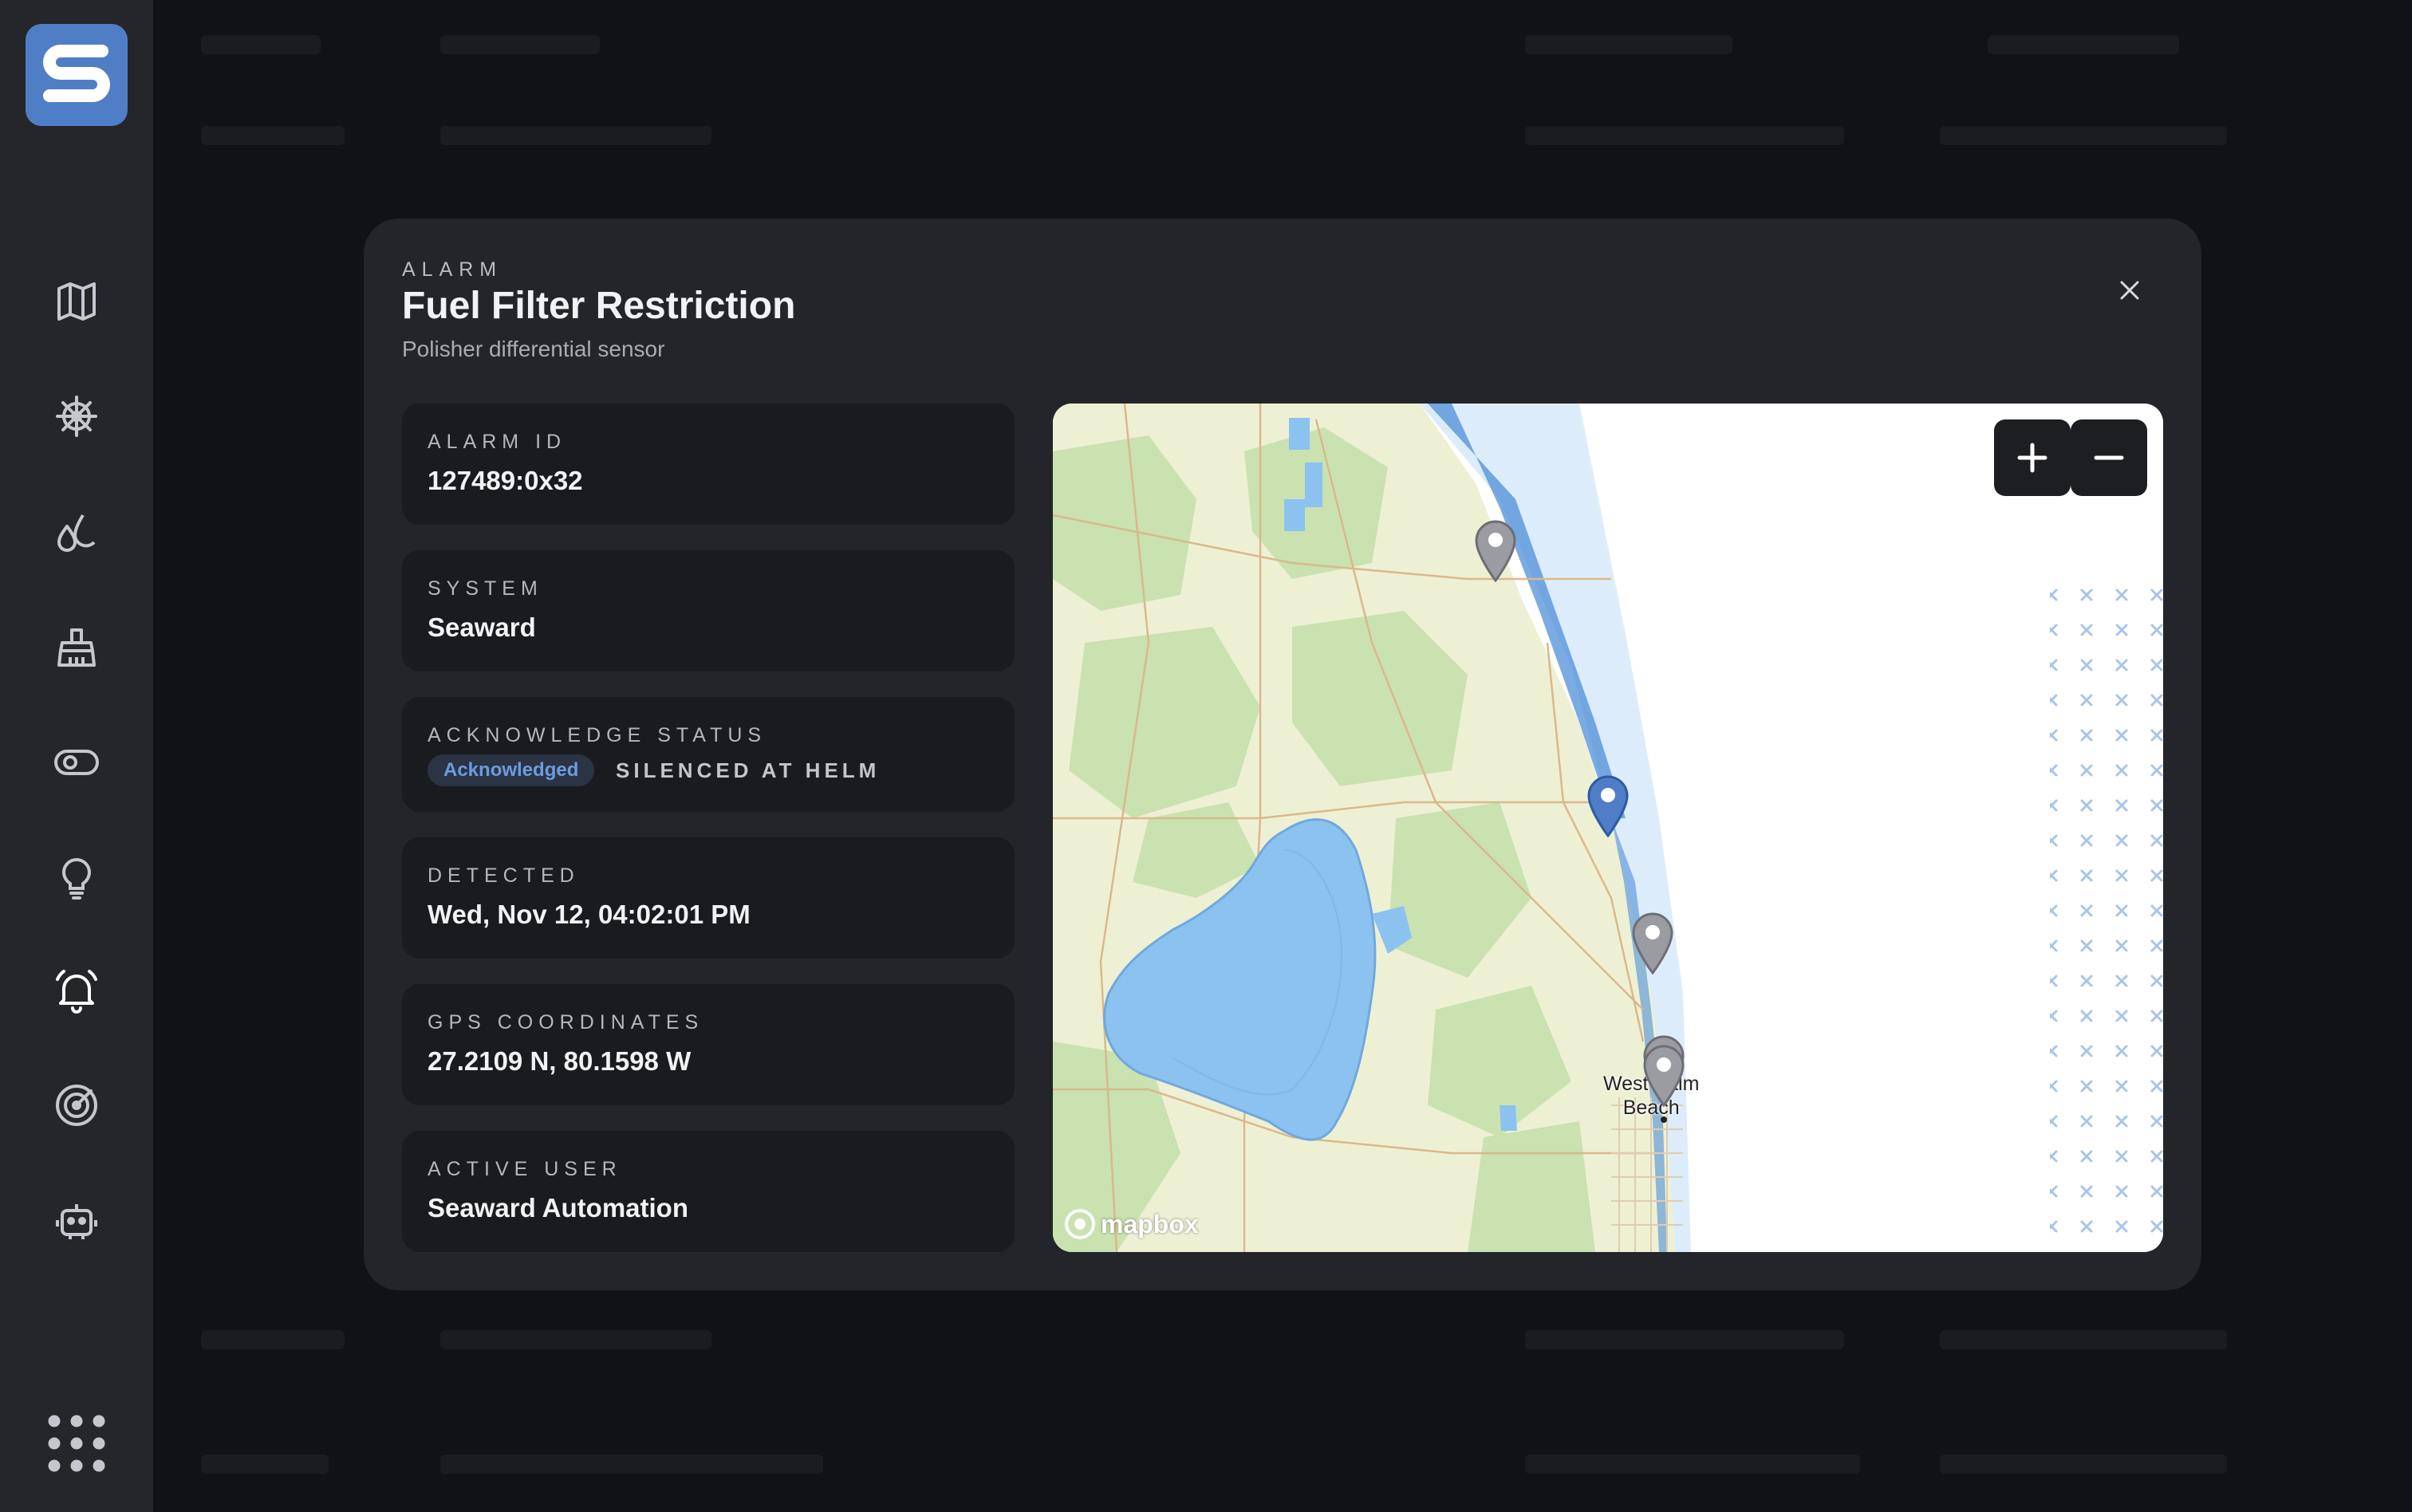 The height and width of the screenshot is (1512, 2412). What do you see at coordinates (482, 627) in the screenshot?
I see `system-value: Seaward` at bounding box center [482, 627].